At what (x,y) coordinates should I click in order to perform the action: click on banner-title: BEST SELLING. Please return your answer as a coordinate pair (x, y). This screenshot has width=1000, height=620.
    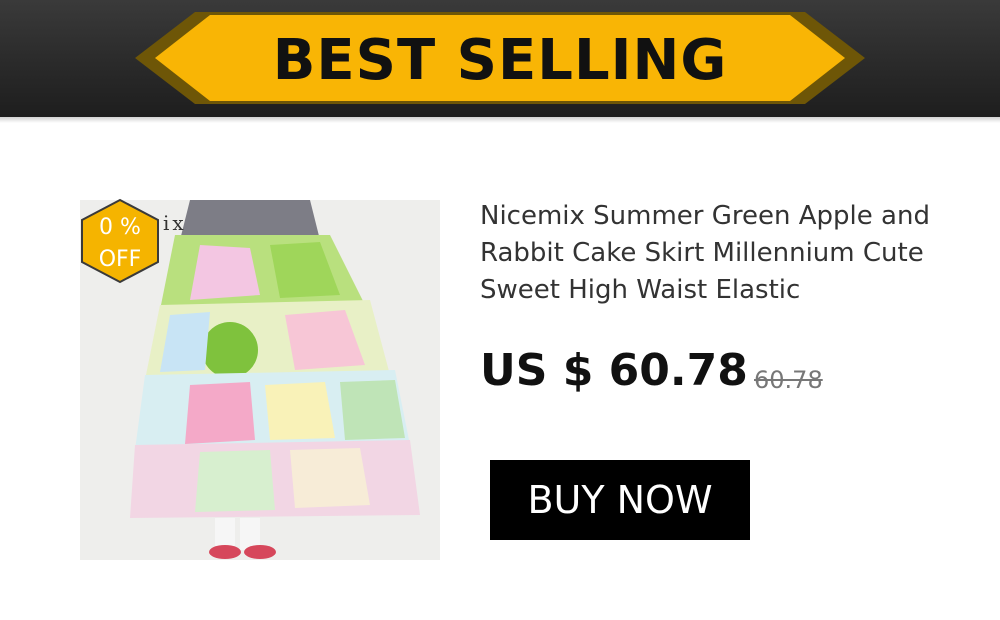
    Looking at the image, I should click on (500, 60).